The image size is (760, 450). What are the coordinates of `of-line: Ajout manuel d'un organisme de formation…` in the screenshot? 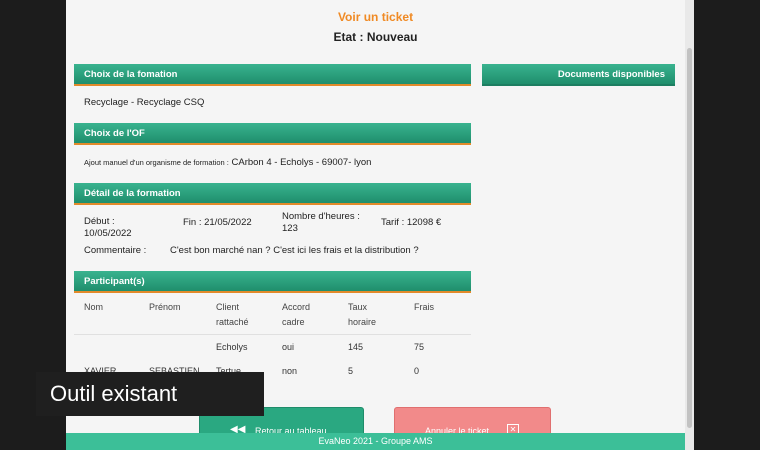 It's located at (227, 162).